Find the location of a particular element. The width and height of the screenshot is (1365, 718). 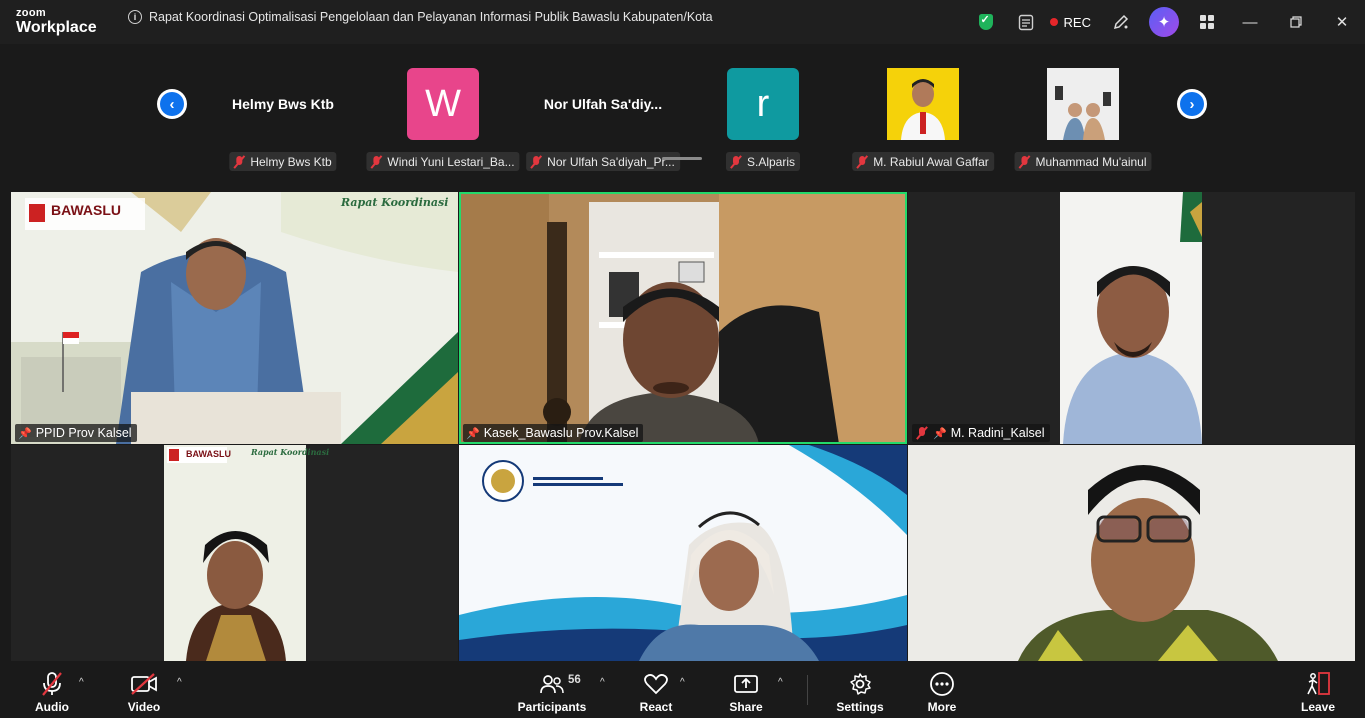

audio-label: Audio is located at coordinates (52, 707).